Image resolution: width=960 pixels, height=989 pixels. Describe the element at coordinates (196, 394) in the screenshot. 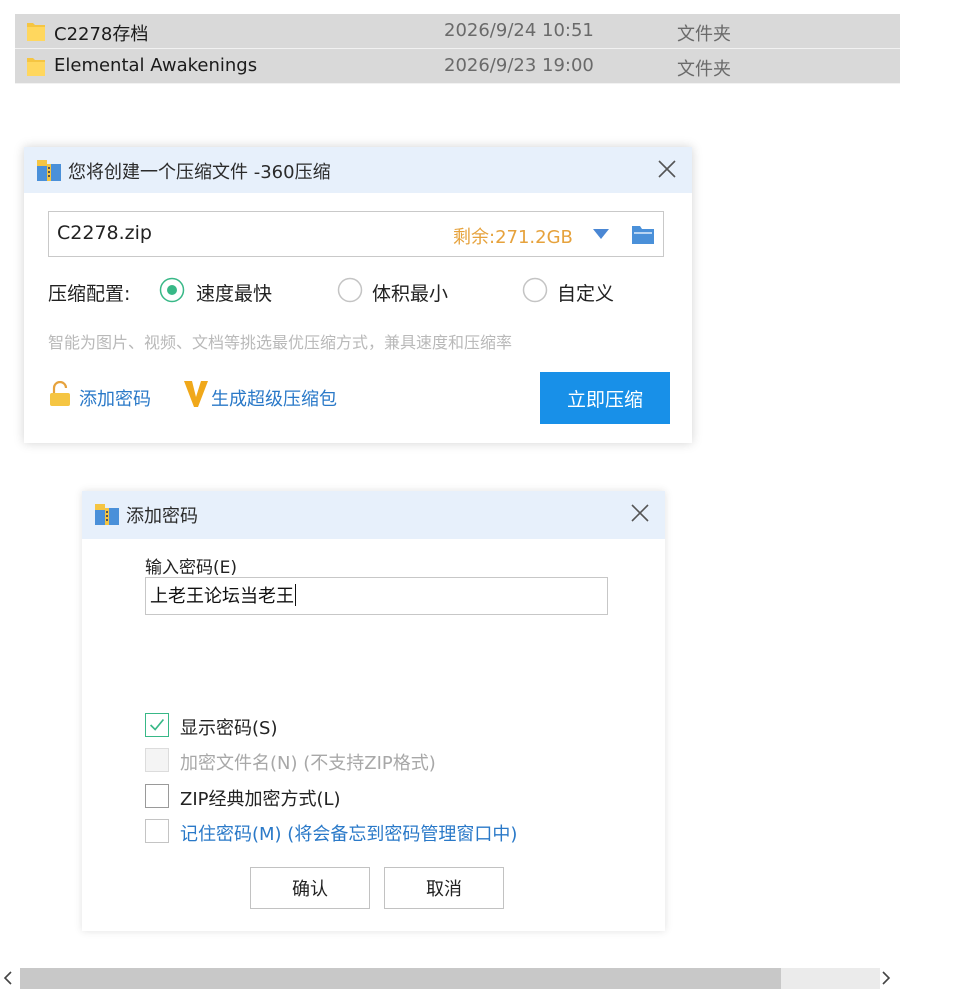

I see `vip-v-icon` at that location.